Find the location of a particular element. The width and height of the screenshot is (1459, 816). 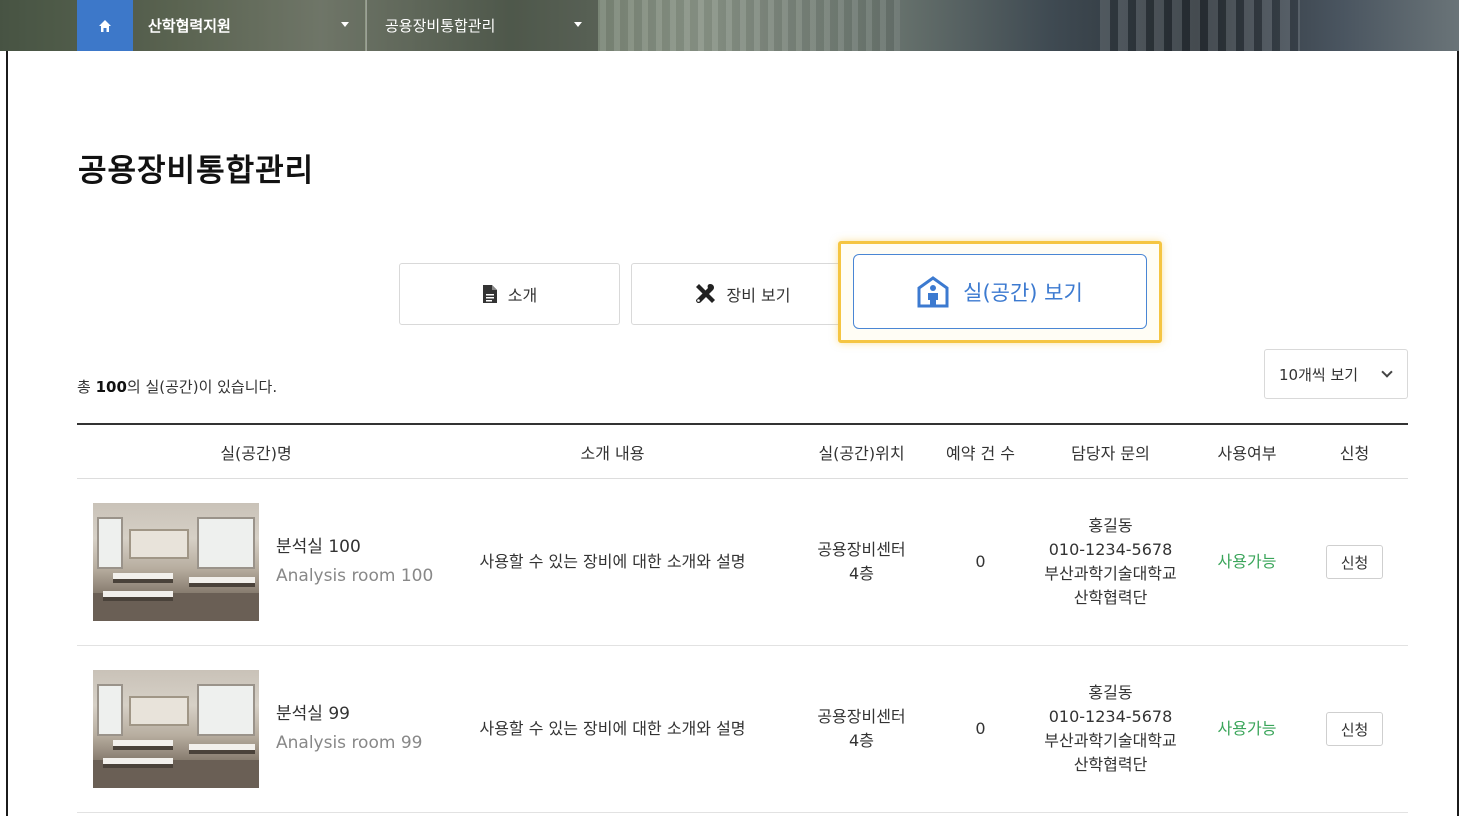

room-name-en: Analysis room 99 is located at coordinates (349, 743).